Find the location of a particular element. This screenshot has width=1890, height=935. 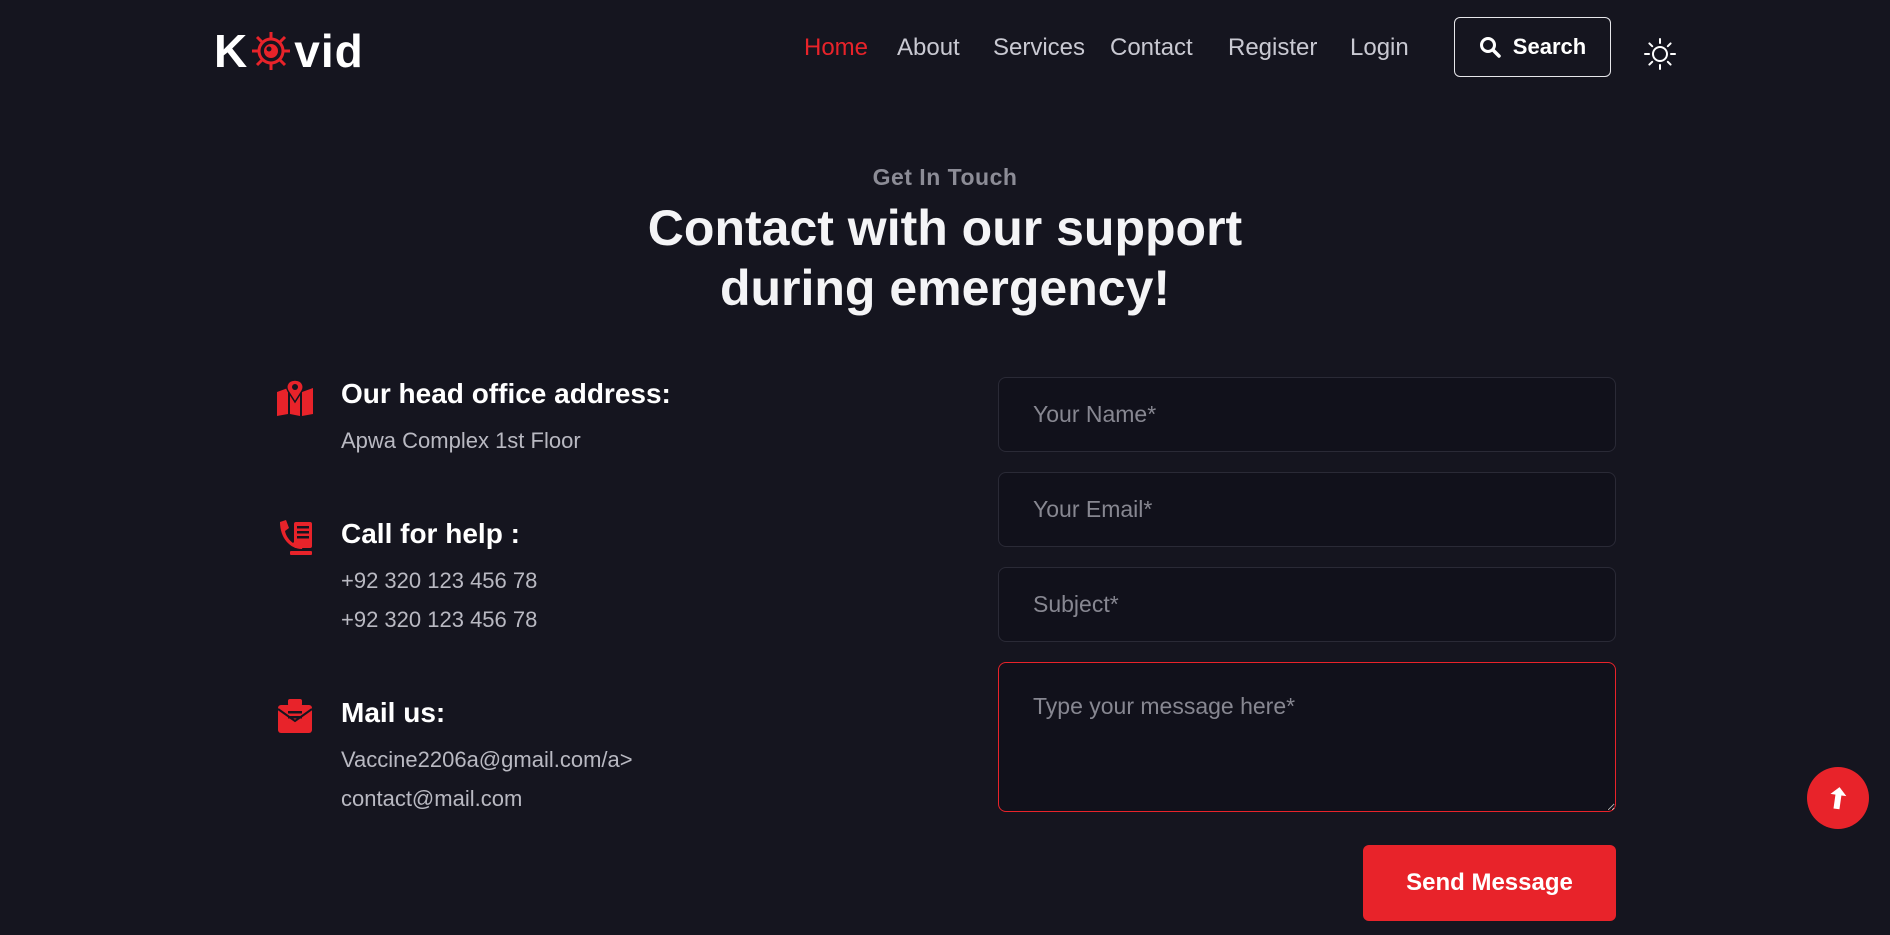

message-textarea is located at coordinates (1307, 737).